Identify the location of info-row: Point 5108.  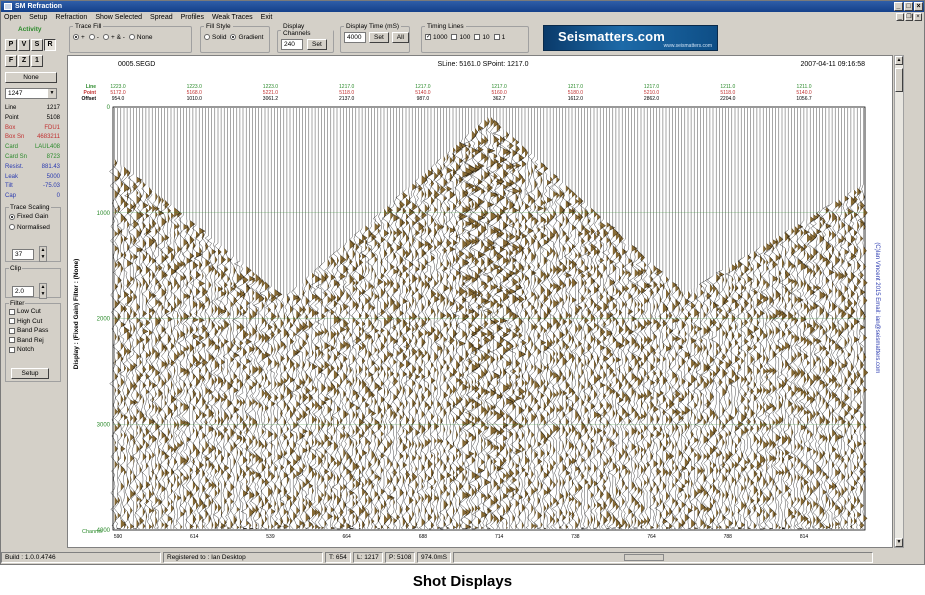
(32, 118).